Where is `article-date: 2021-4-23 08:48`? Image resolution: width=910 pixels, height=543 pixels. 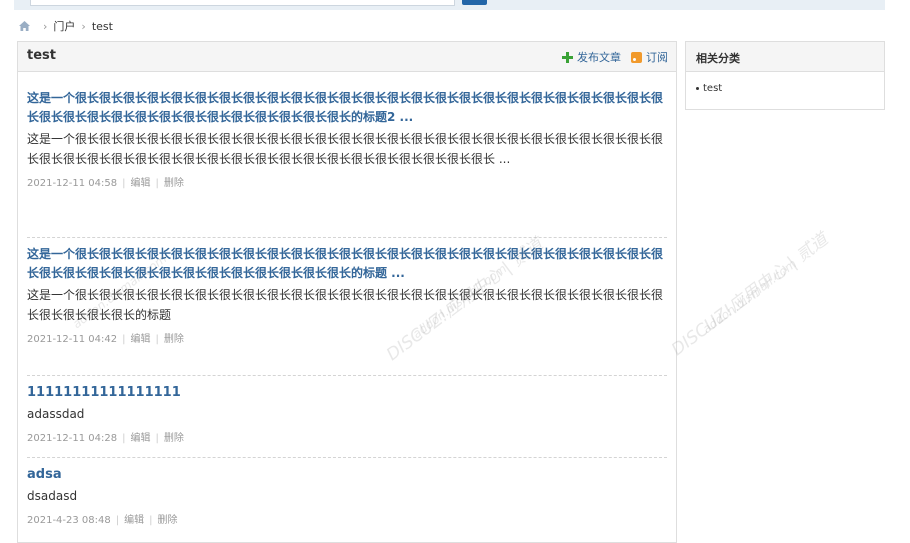 article-date: 2021-4-23 08:48 is located at coordinates (69, 520).